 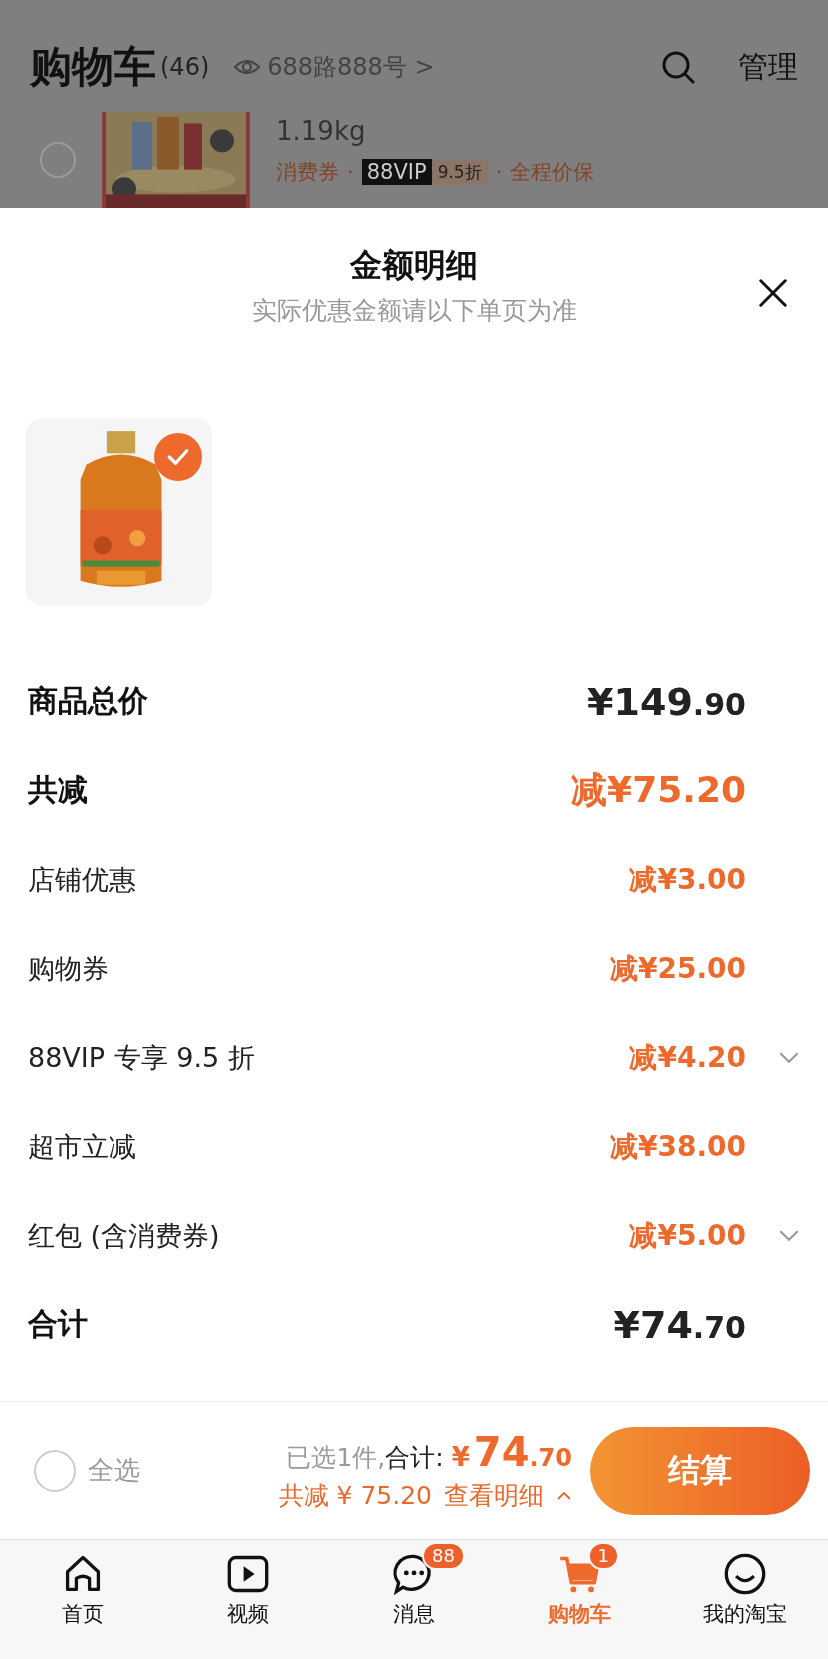 What do you see at coordinates (414, 265) in the screenshot?
I see `sheet-title: 金额明细` at bounding box center [414, 265].